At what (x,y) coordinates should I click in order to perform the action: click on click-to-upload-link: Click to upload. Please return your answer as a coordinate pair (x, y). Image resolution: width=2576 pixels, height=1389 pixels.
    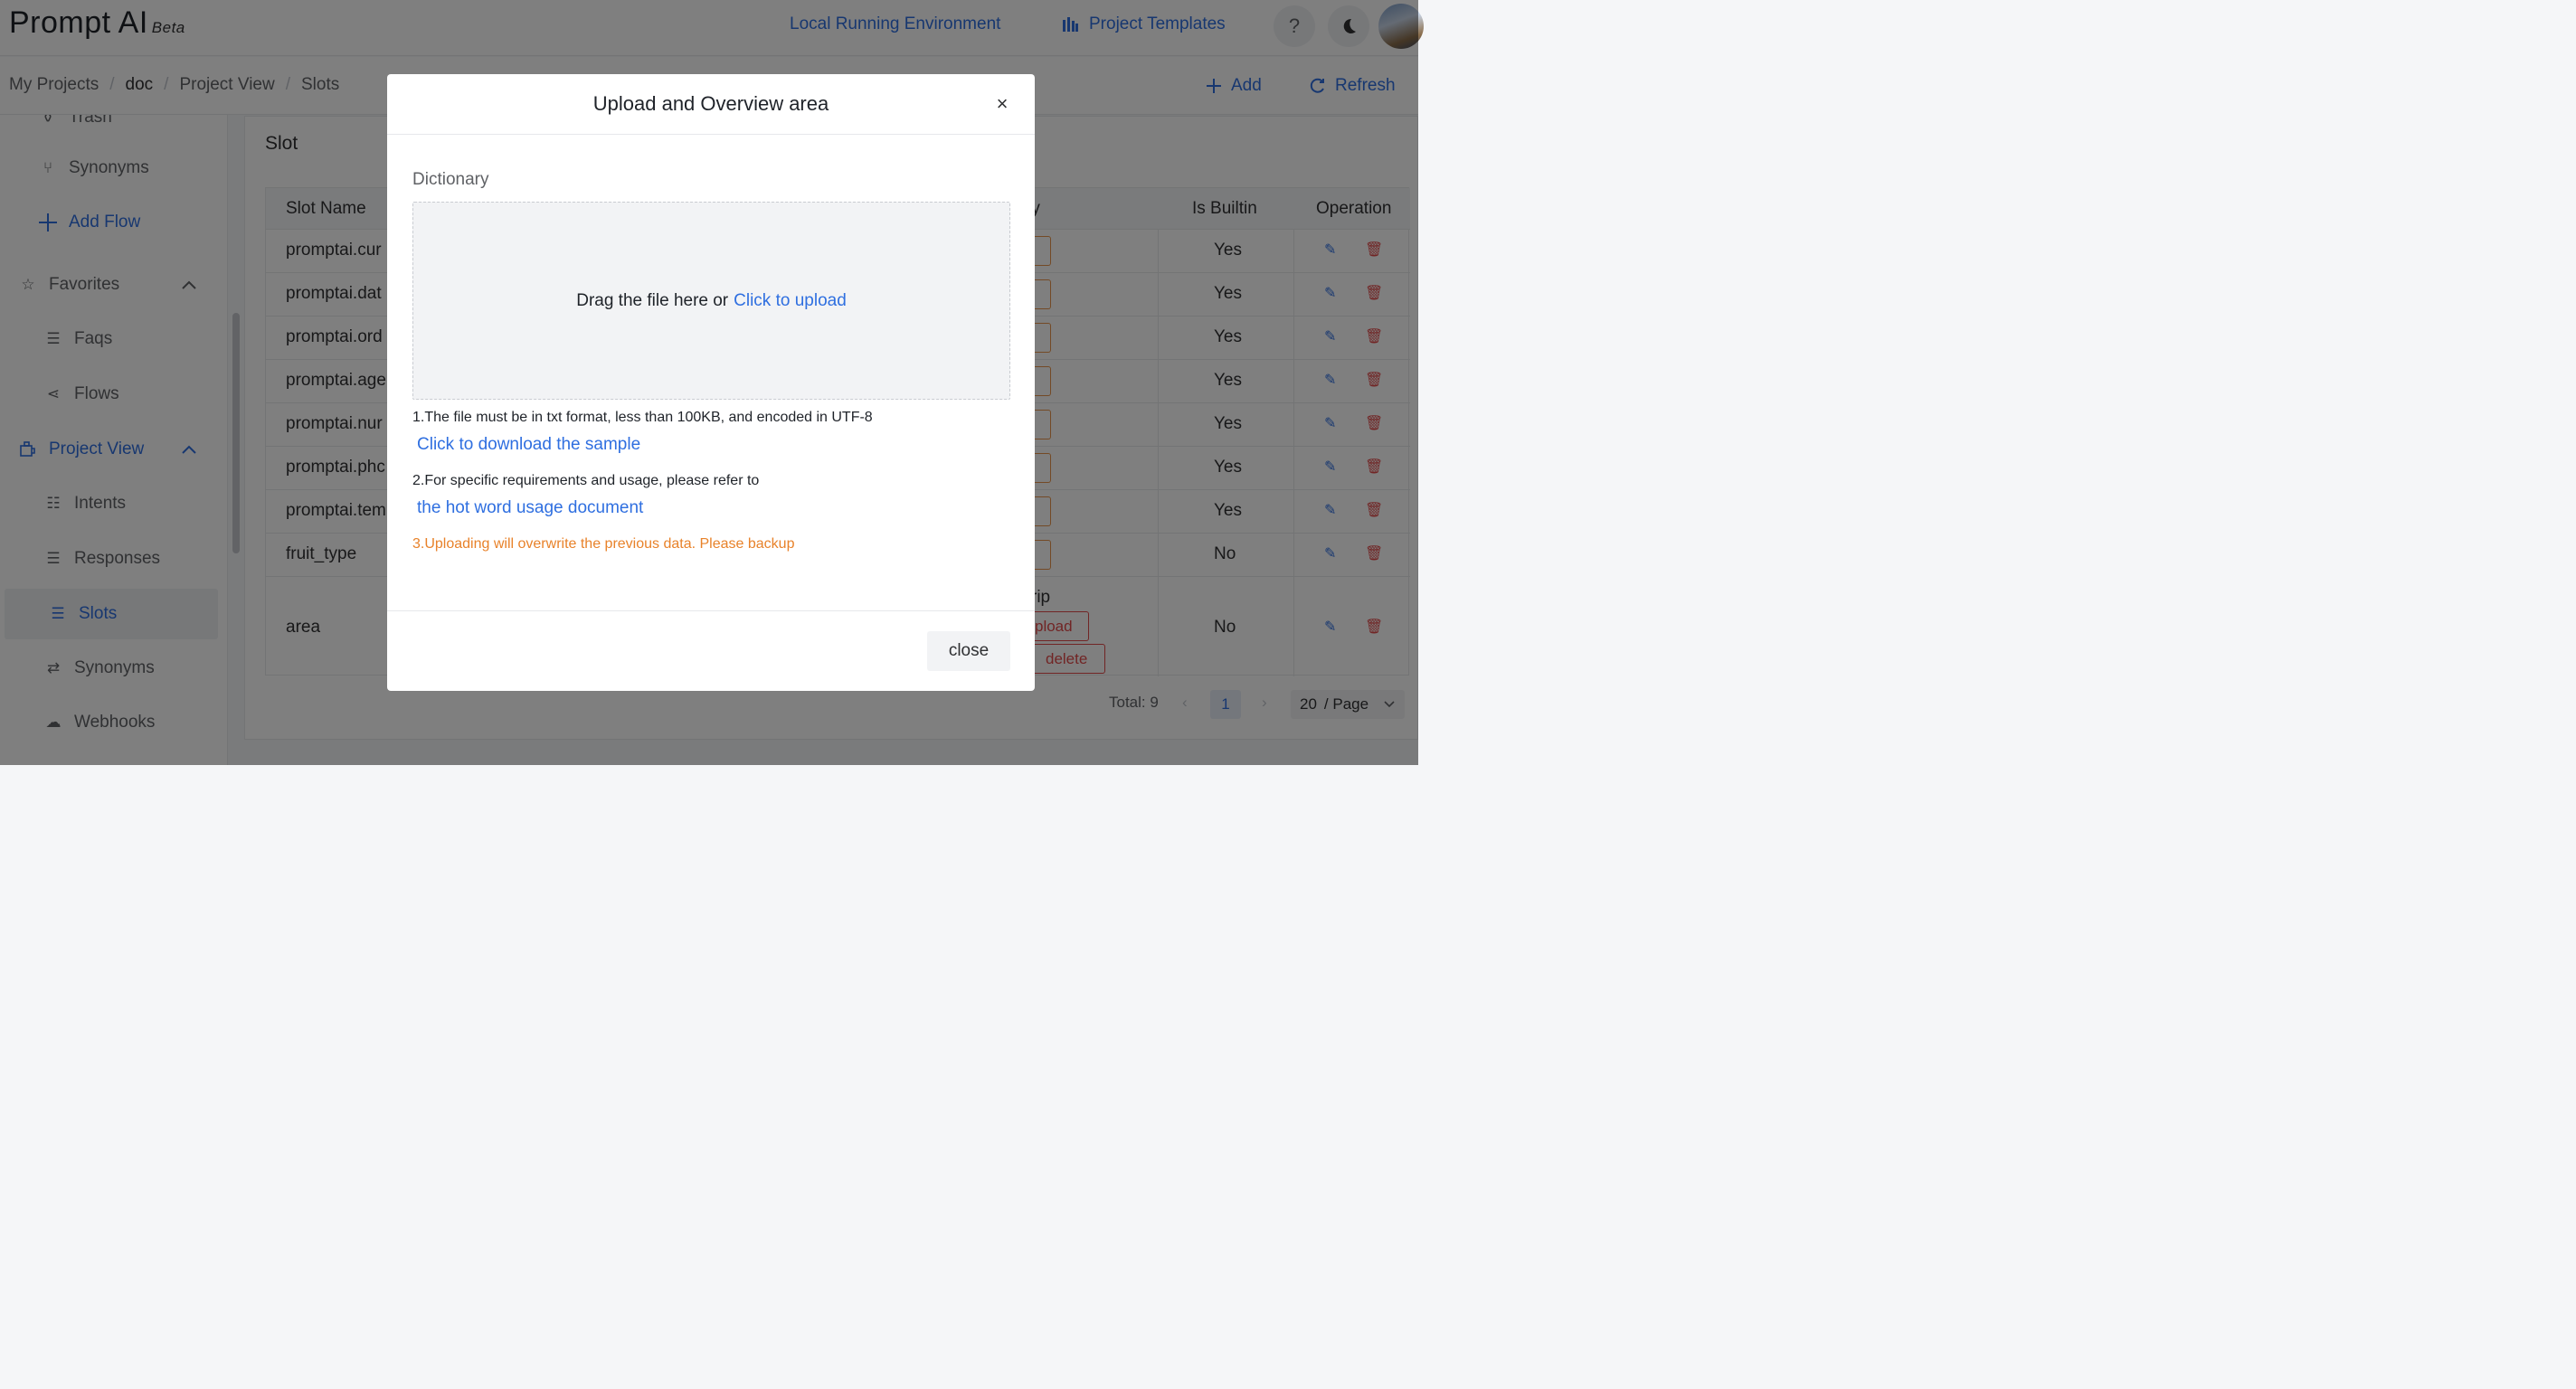
    Looking at the image, I should click on (791, 301).